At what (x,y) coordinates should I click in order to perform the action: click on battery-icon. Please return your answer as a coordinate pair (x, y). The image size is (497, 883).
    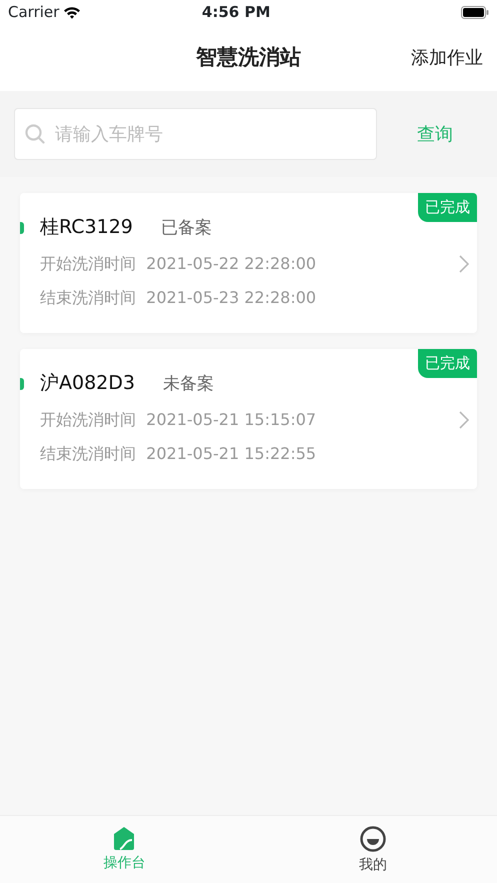
    Looking at the image, I should click on (475, 12).